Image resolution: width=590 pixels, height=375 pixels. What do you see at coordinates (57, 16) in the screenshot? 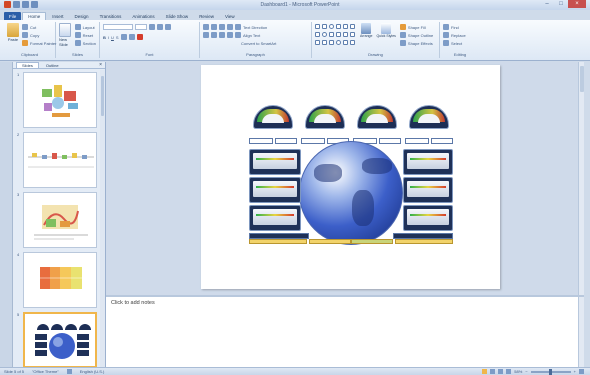
I see `tab-insert: Insert` at bounding box center [57, 16].